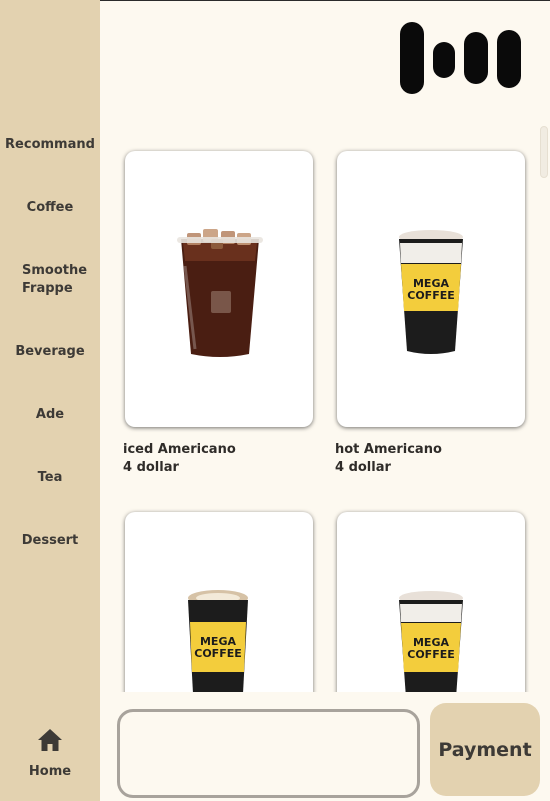 This screenshot has height=801, width=550. I want to click on brand-logo, so click(460, 59).